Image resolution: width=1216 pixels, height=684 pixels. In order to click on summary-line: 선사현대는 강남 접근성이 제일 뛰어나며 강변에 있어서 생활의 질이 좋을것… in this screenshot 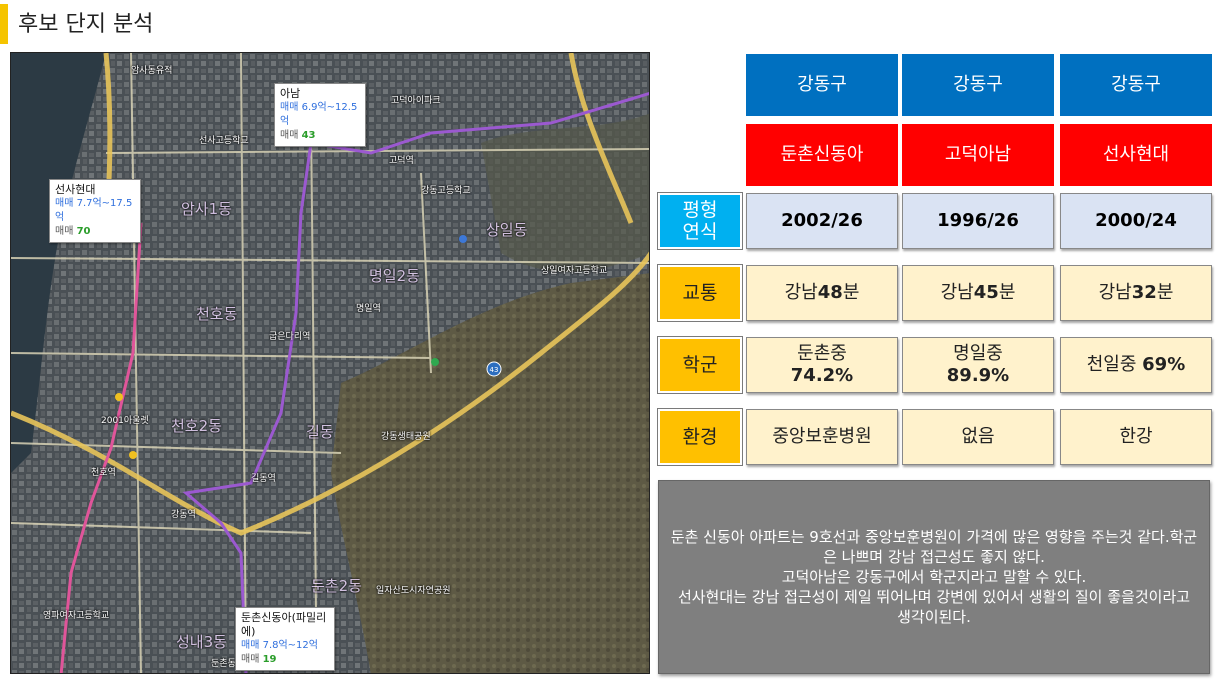, I will do `click(934, 607)`.